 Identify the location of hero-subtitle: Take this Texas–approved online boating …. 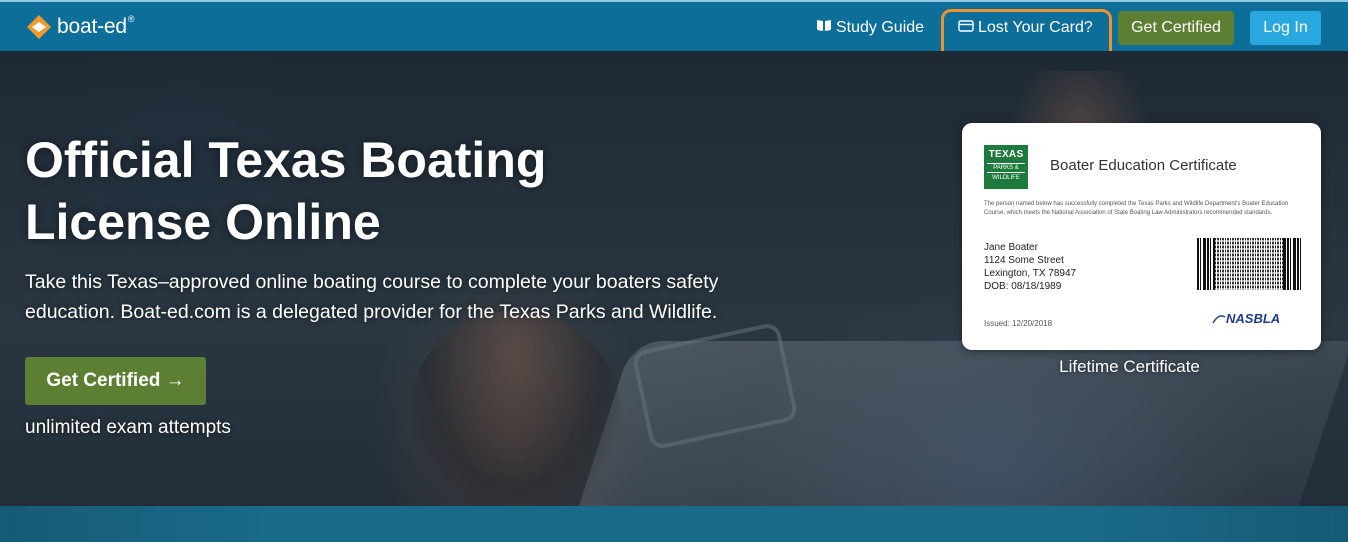
(372, 297).